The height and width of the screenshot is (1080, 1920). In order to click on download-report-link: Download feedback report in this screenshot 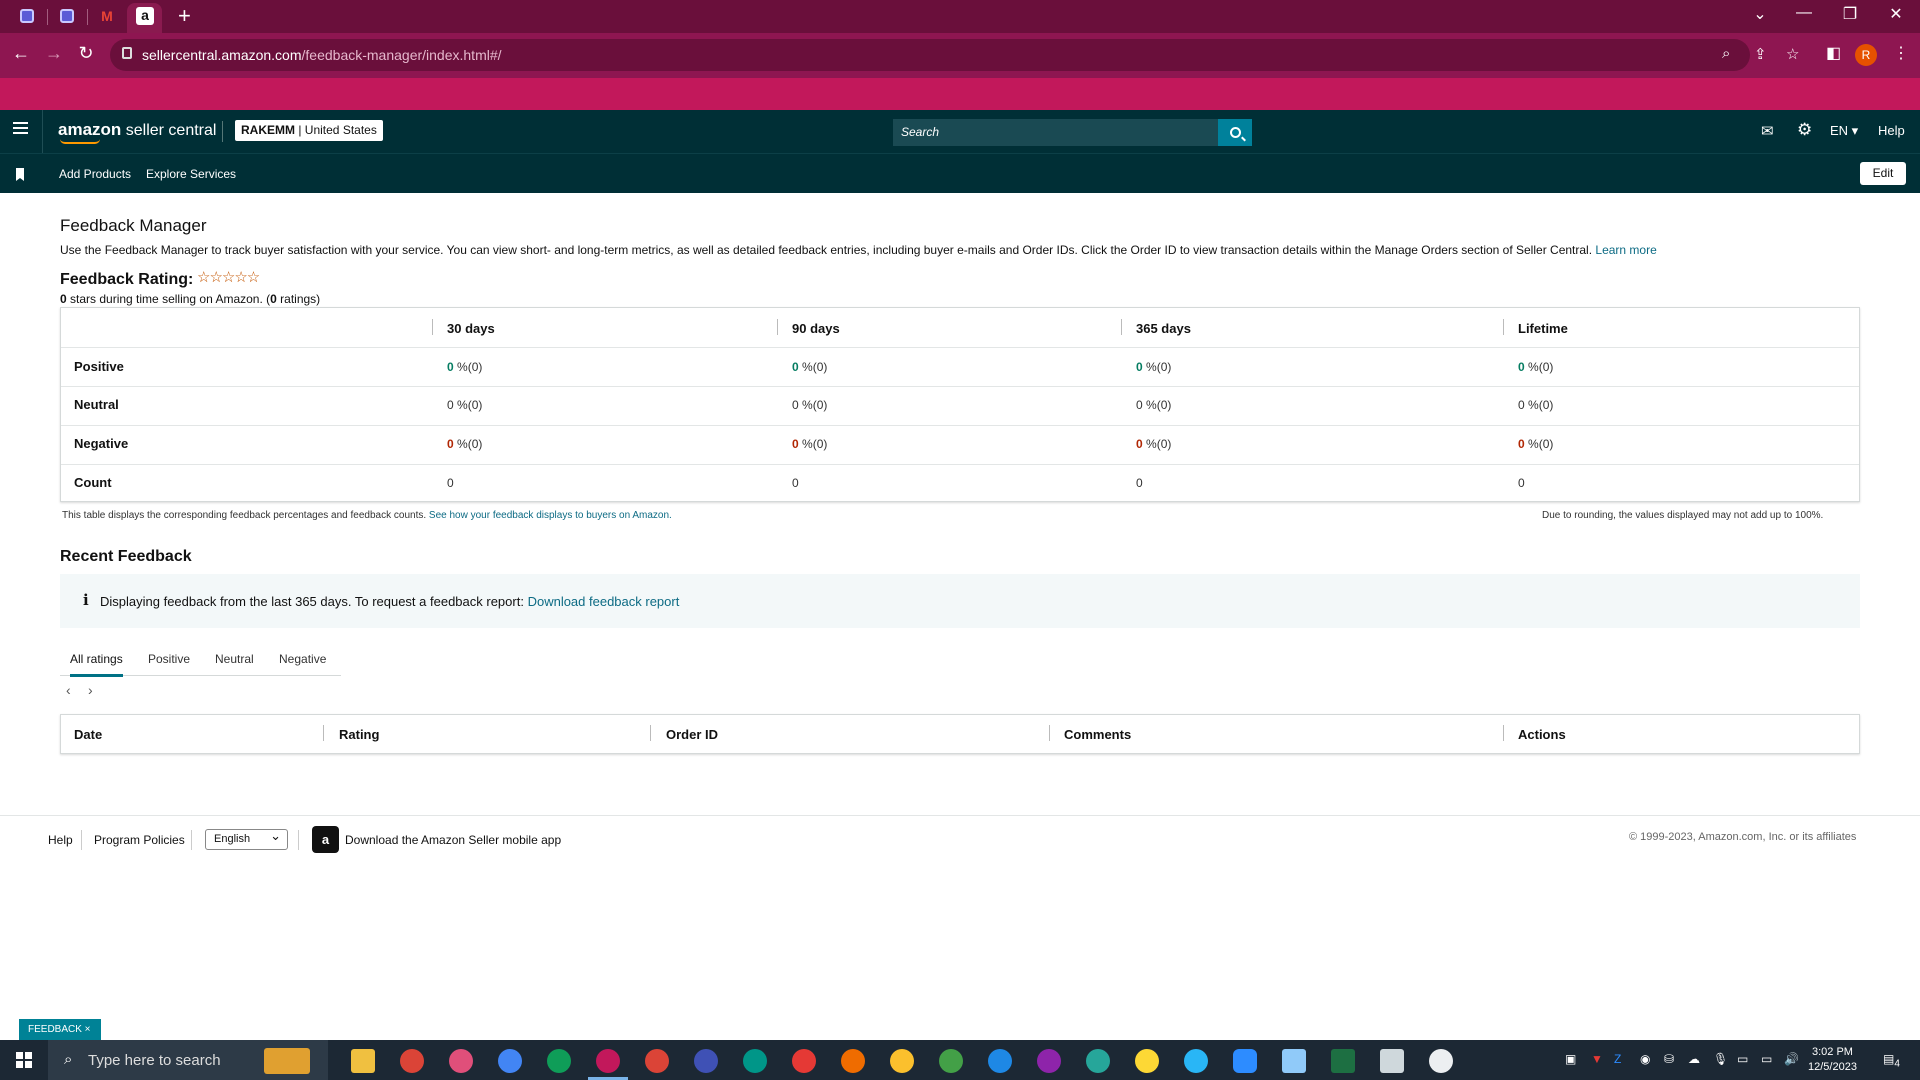, I will do `click(604, 601)`.